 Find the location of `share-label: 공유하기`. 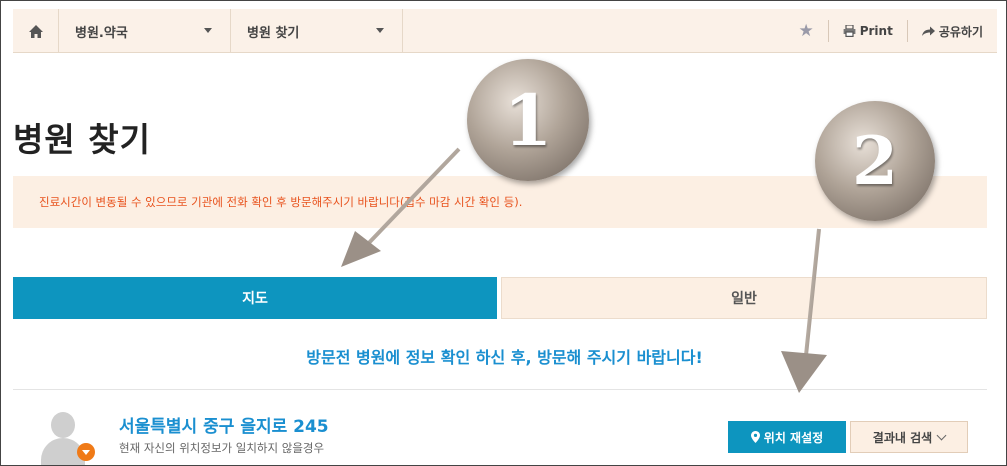

share-label: 공유하기 is located at coordinates (960, 31).